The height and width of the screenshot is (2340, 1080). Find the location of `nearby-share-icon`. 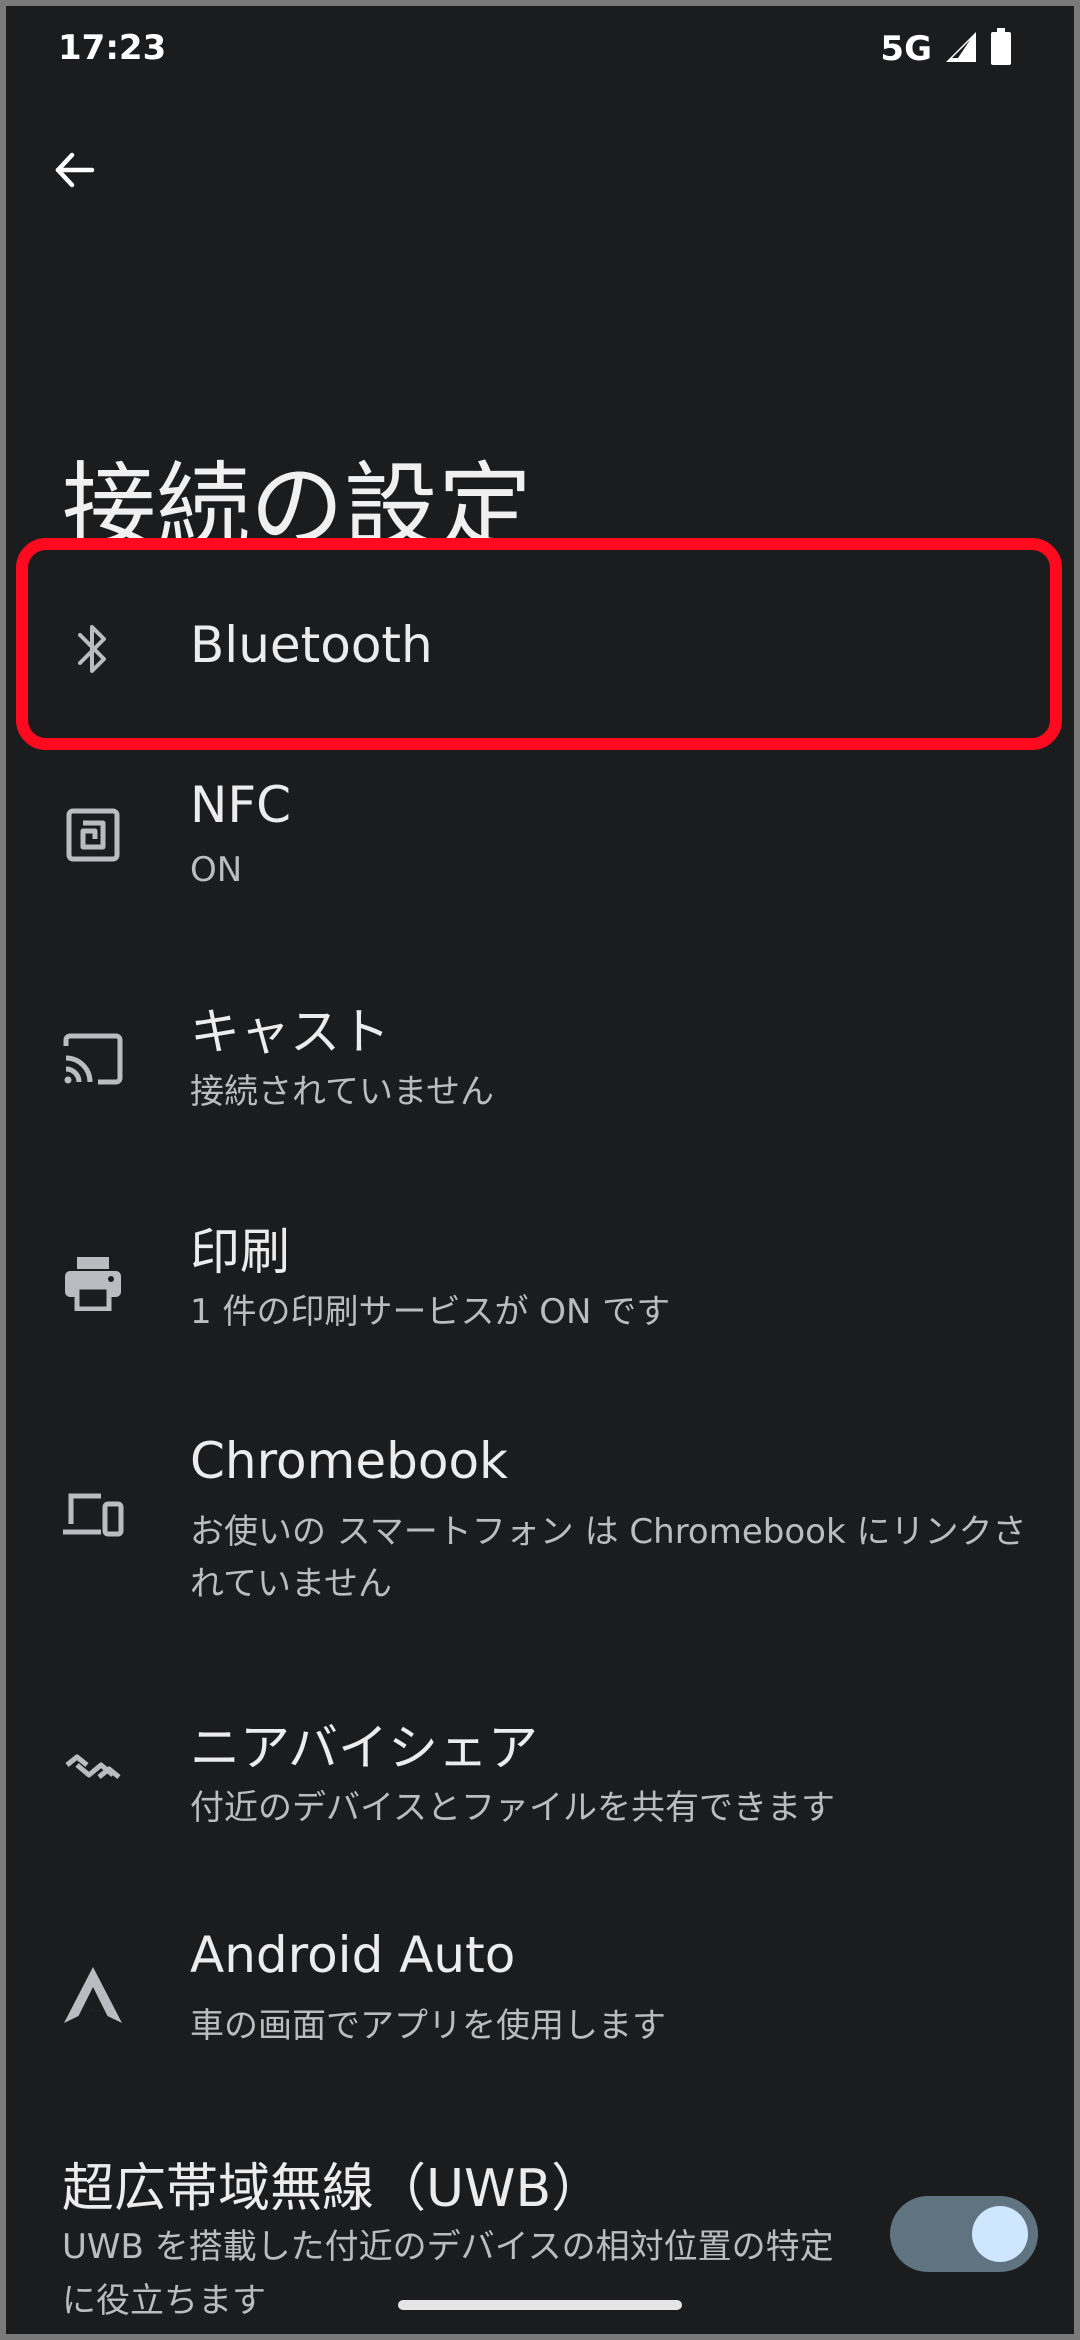

nearby-share-icon is located at coordinates (93, 1767).